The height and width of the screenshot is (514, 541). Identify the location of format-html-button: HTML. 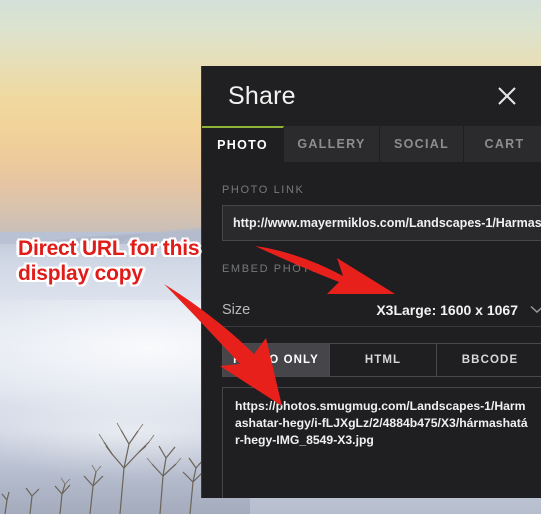
(383, 360).